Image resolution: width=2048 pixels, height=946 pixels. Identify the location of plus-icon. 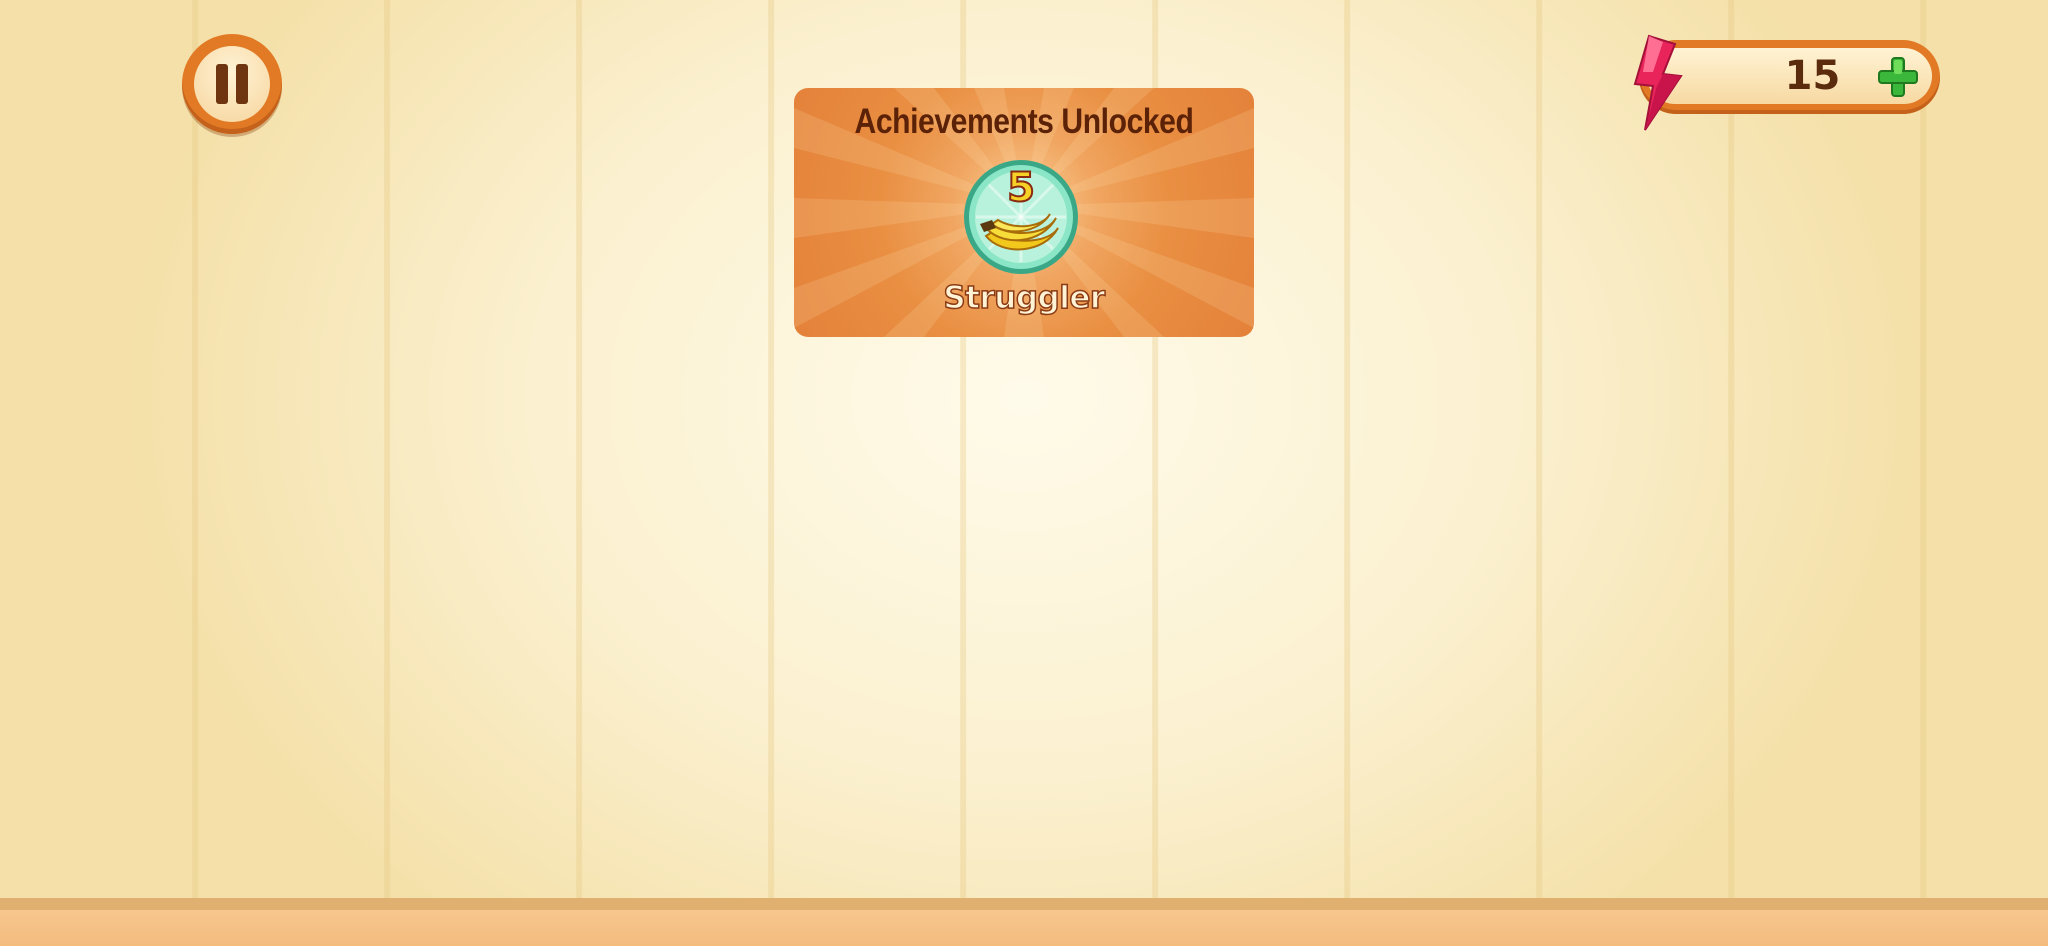
(1898, 77).